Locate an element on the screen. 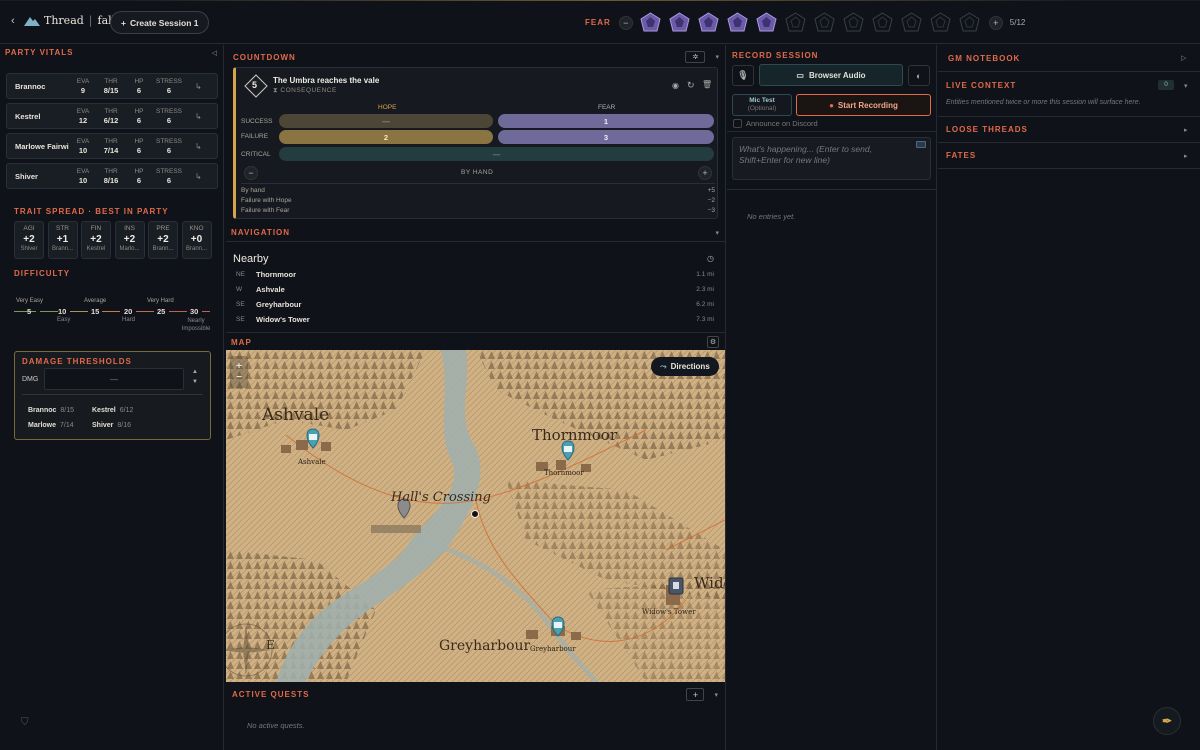 The width and height of the screenshot is (1200, 750). stat-value: 7/14 is located at coordinates (111, 150).